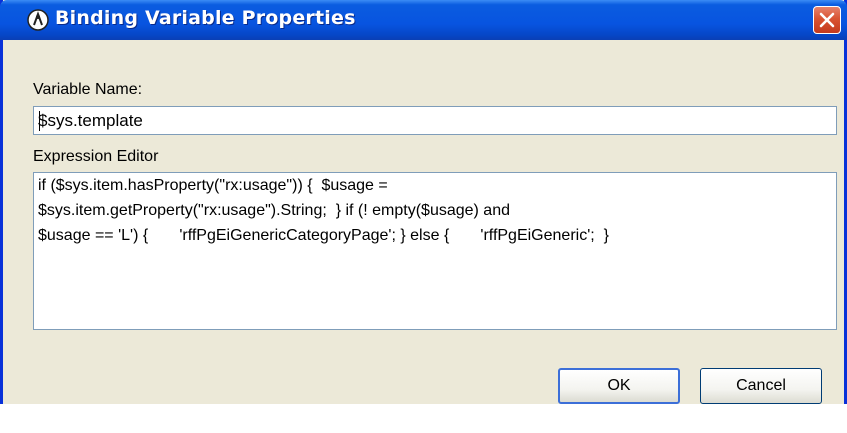 The width and height of the screenshot is (847, 433). I want to click on ok-button: OK, so click(619, 386).